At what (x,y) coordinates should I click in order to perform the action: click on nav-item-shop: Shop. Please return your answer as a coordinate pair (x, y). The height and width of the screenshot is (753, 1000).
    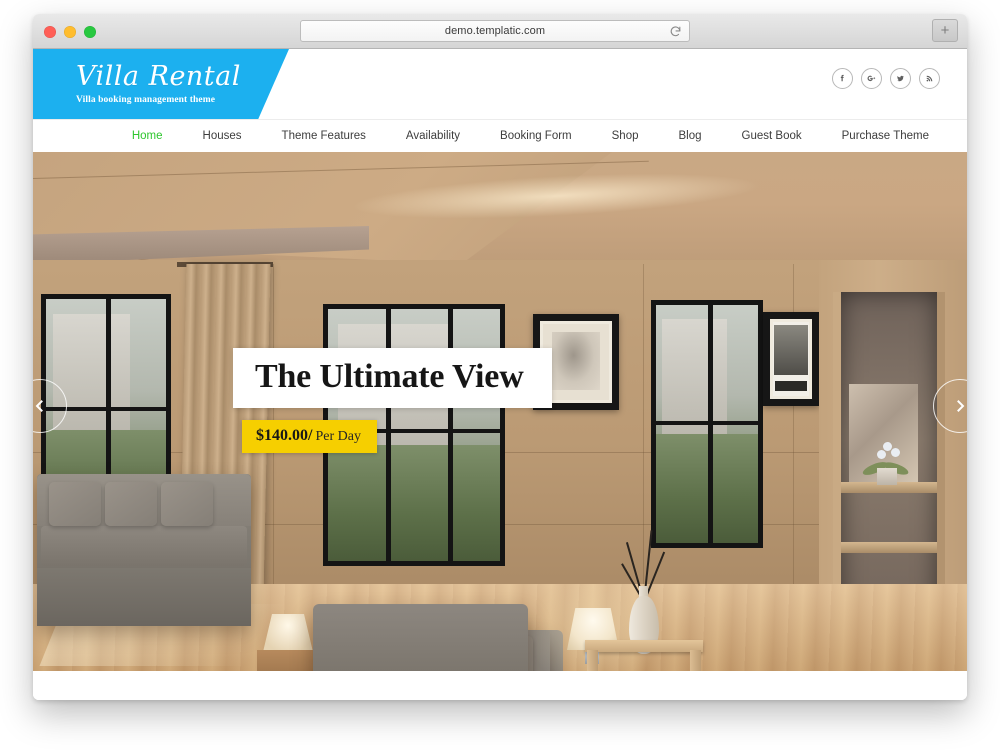
    Looking at the image, I should click on (625, 136).